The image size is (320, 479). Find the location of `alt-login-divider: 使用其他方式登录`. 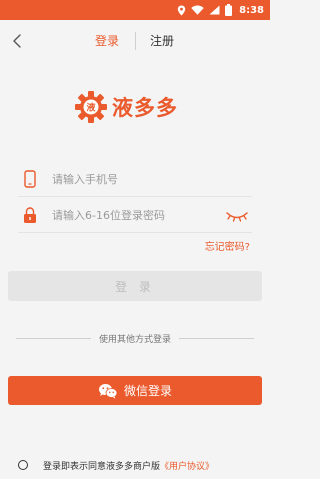

alt-login-divider: 使用其他方式登录 is located at coordinates (135, 338).